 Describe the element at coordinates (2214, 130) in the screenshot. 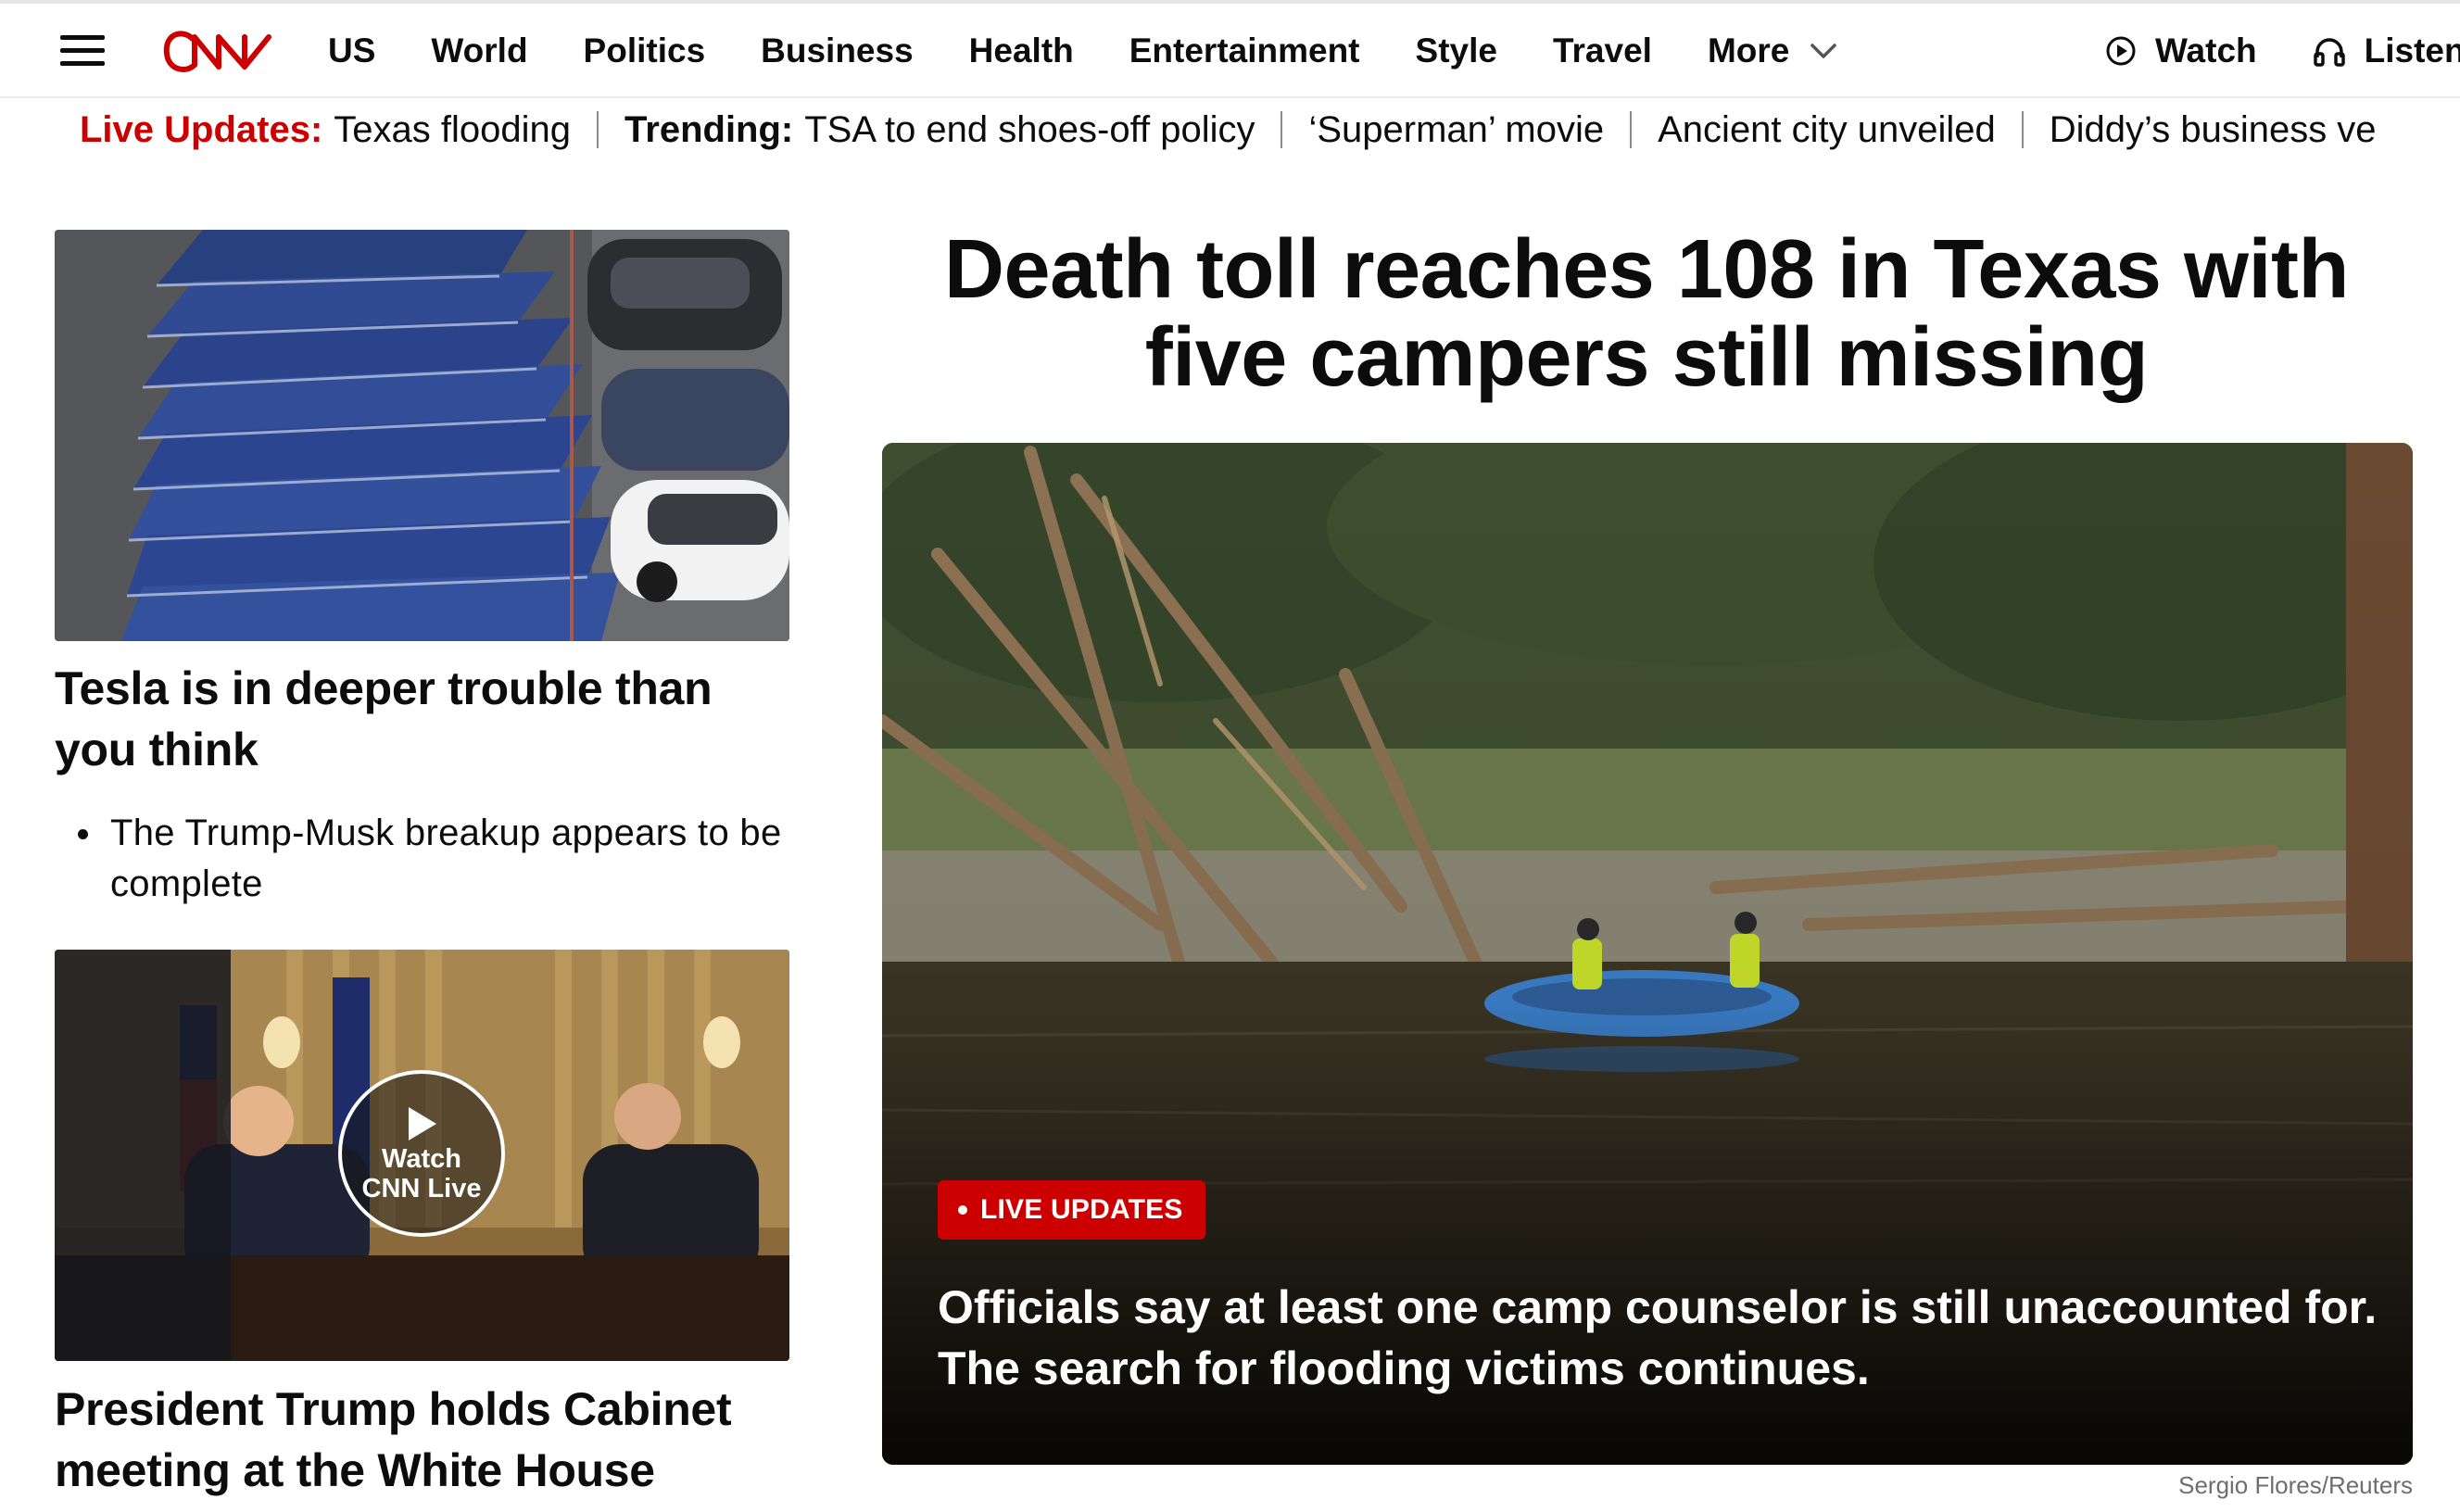

I see `trending-link: Diddy’s business ve` at that location.